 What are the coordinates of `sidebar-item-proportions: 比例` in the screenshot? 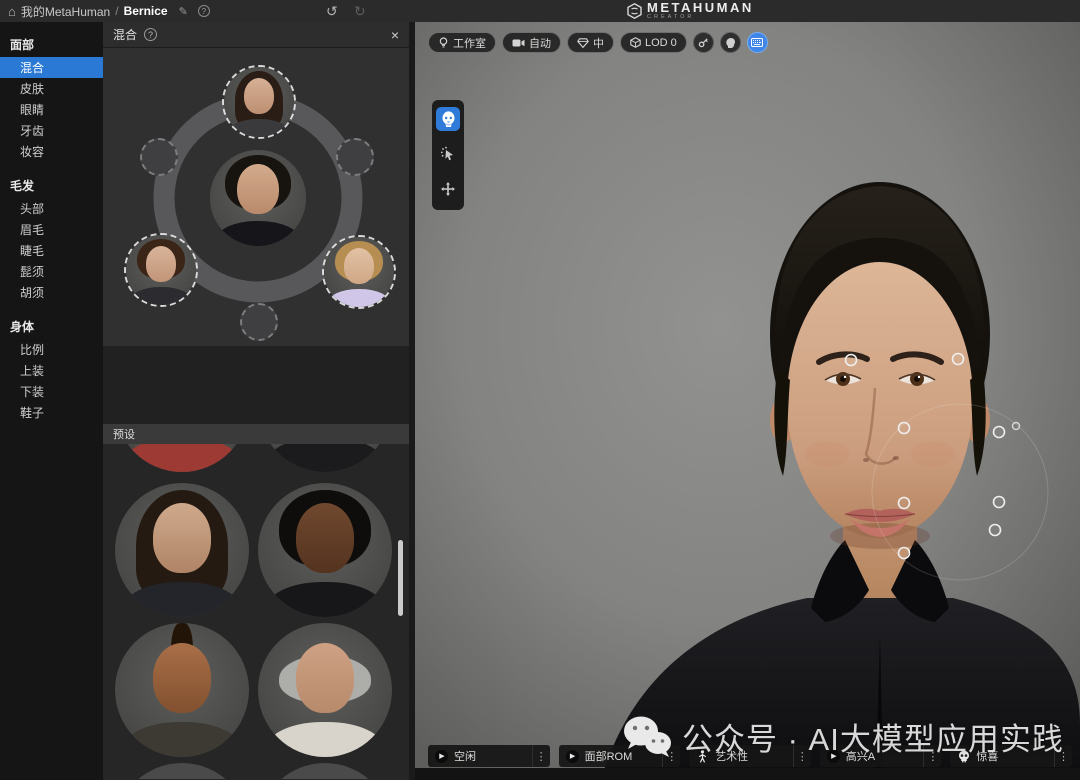 It's located at (51, 349).